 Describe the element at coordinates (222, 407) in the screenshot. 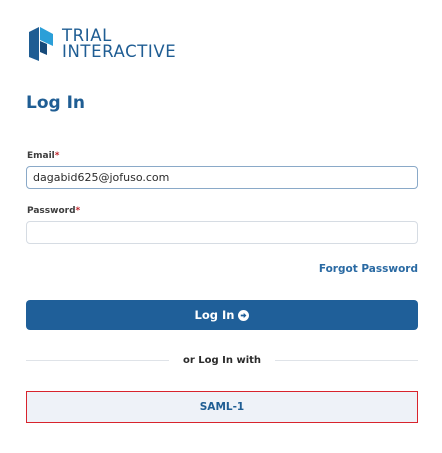

I see `saml-1-login-button: SAML-1` at that location.